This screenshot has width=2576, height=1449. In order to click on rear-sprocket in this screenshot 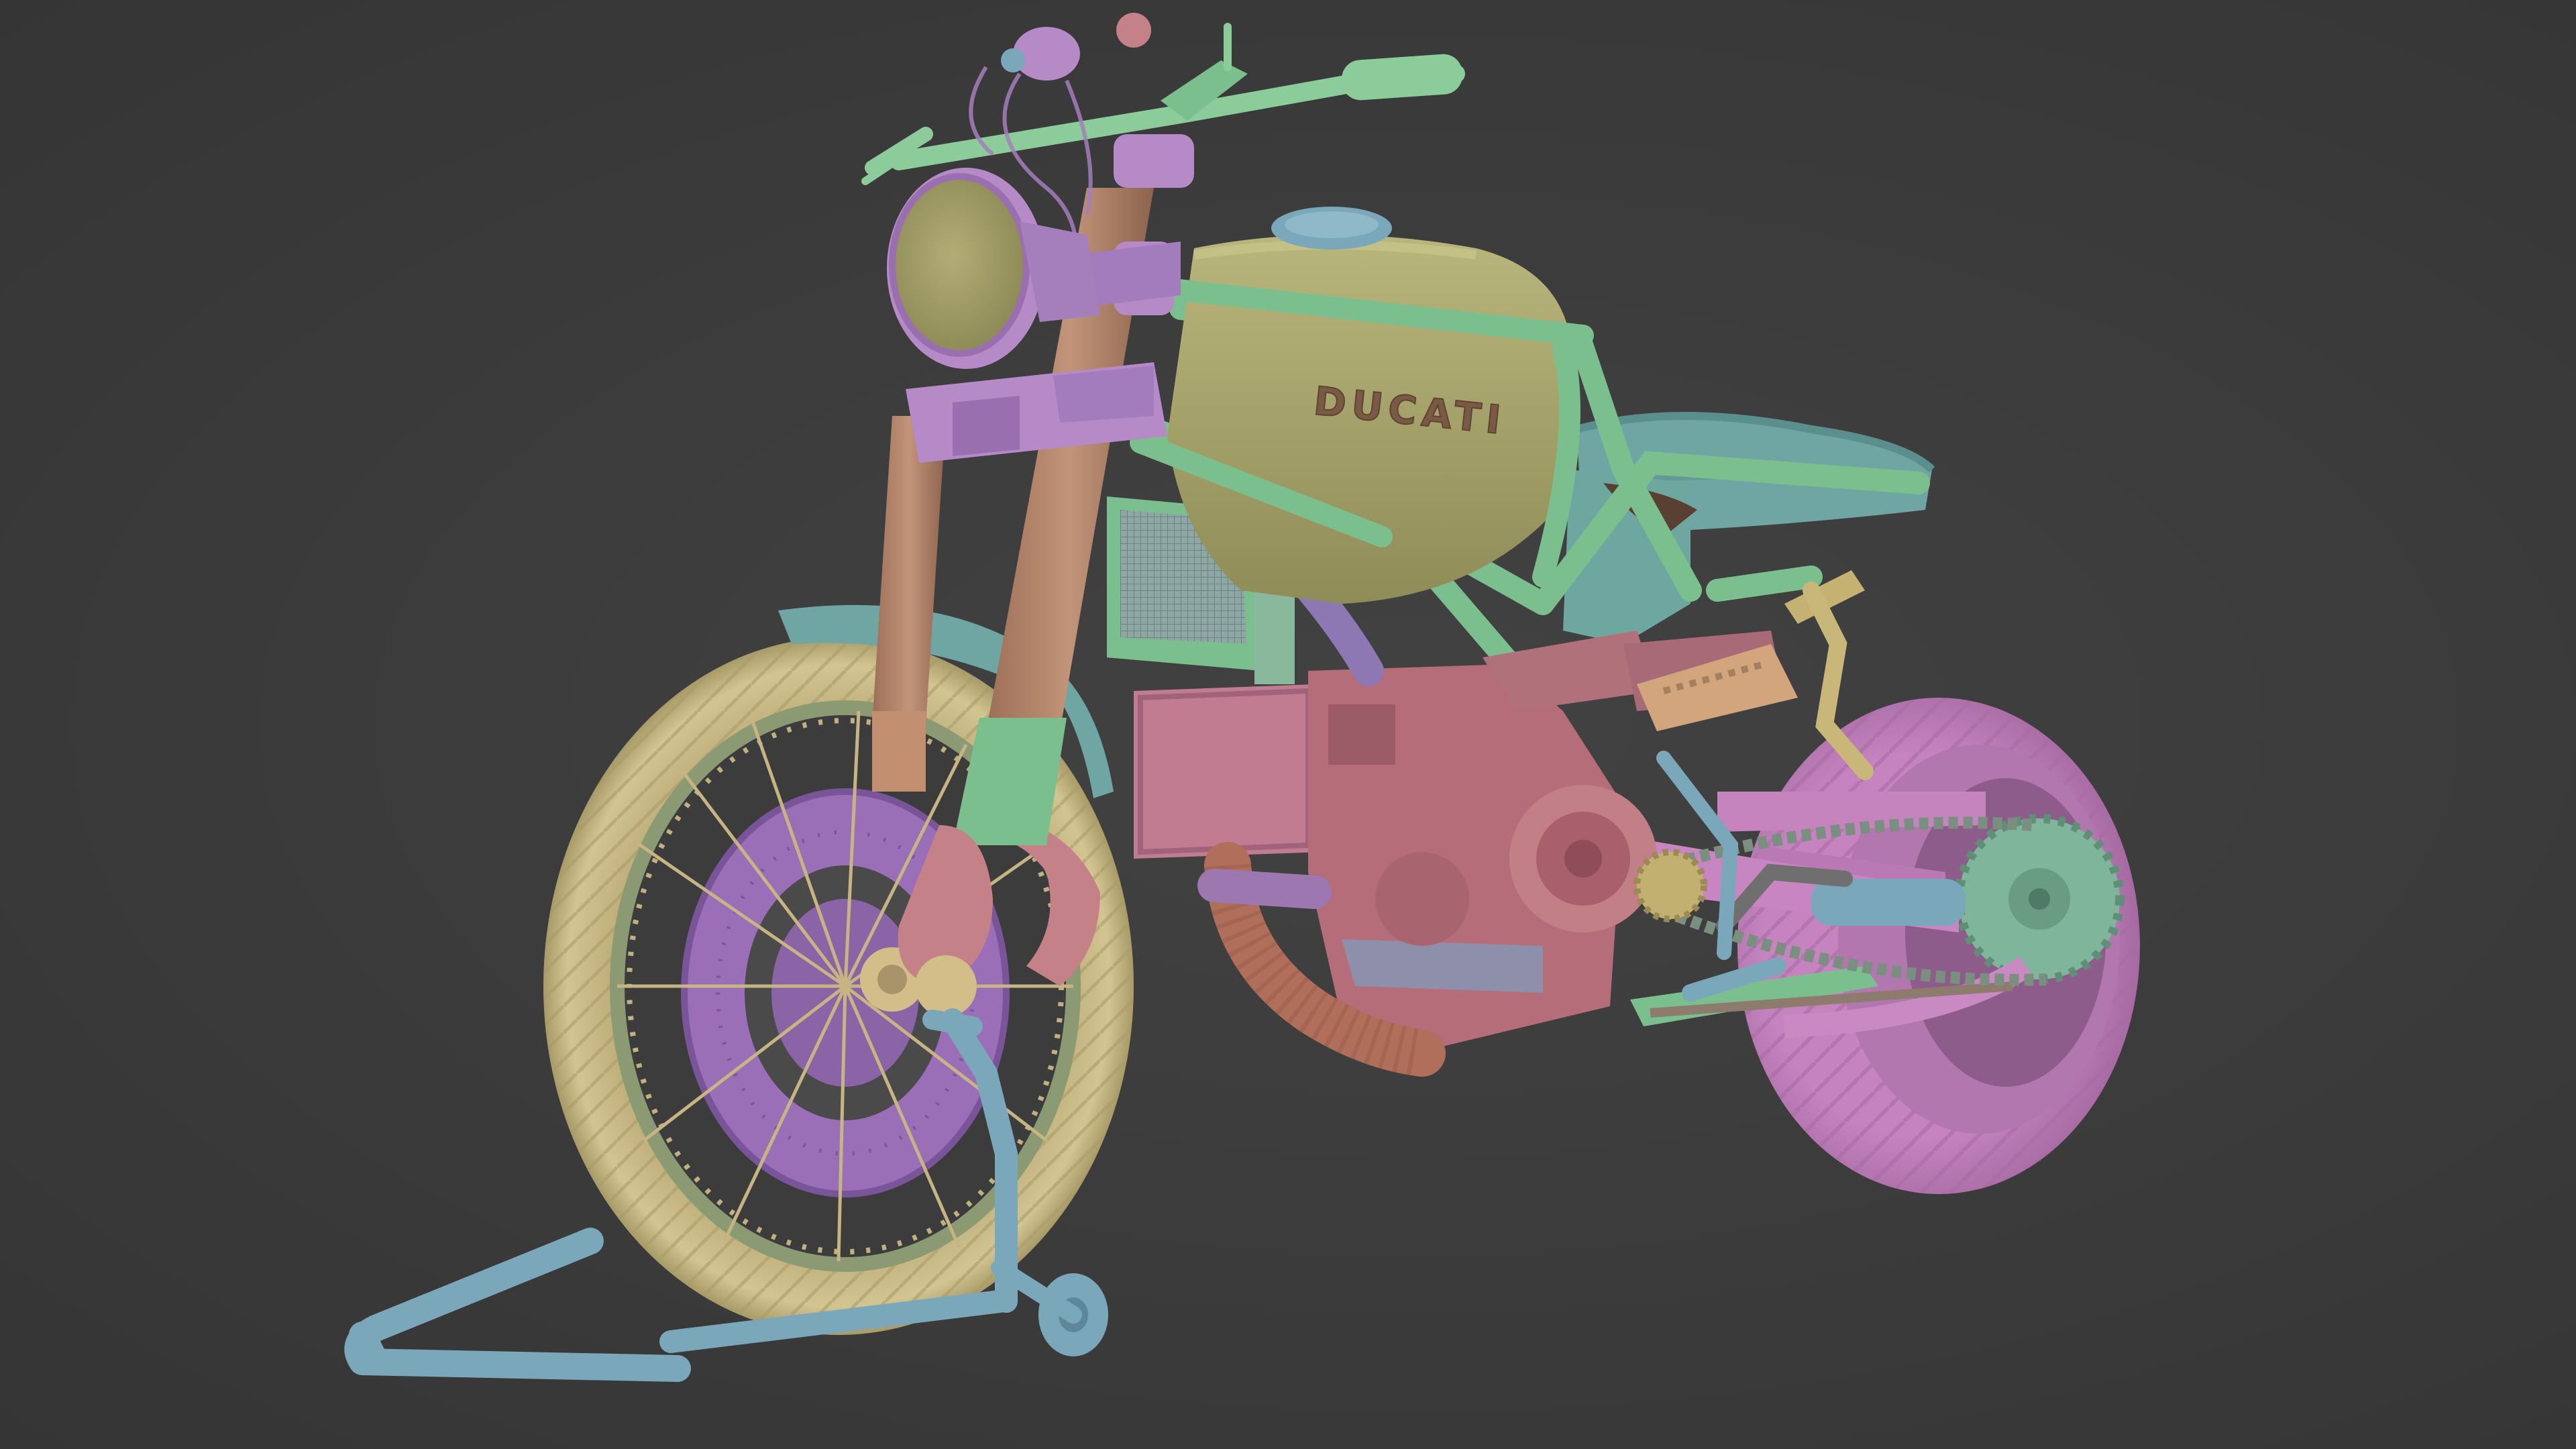, I will do `click(2039, 899)`.